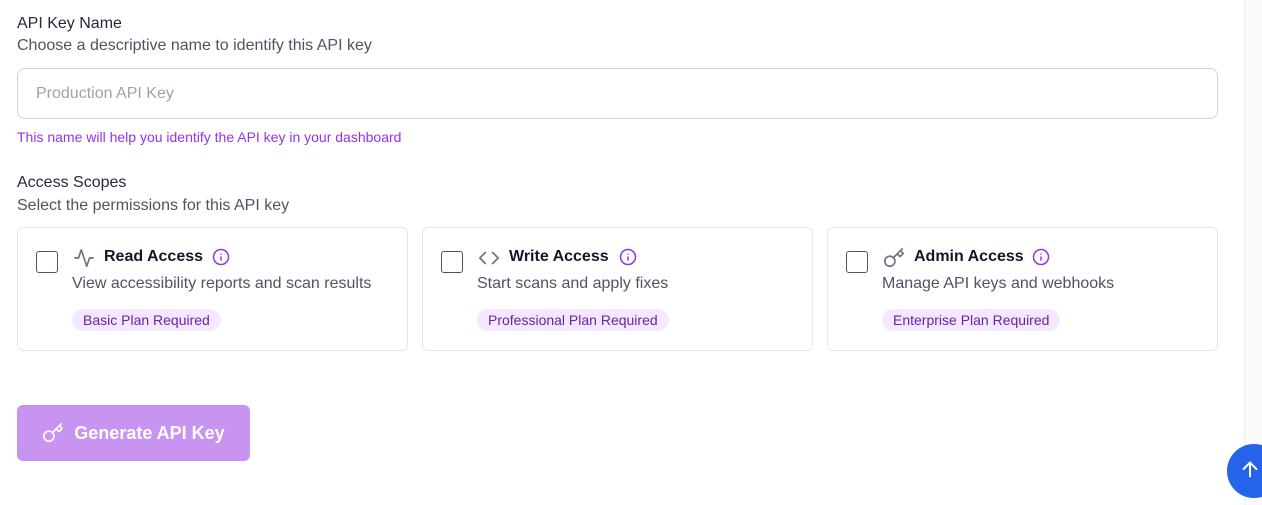 The width and height of the screenshot is (1262, 505). Describe the element at coordinates (857, 262) in the screenshot. I see `admin-access-checkbox` at that location.